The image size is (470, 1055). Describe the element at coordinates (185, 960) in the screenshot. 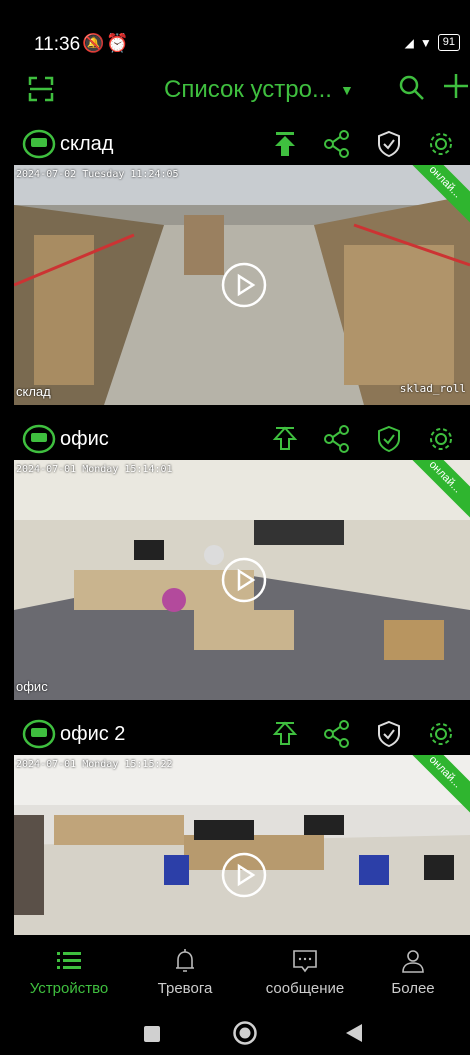

I see `bell-icon` at that location.